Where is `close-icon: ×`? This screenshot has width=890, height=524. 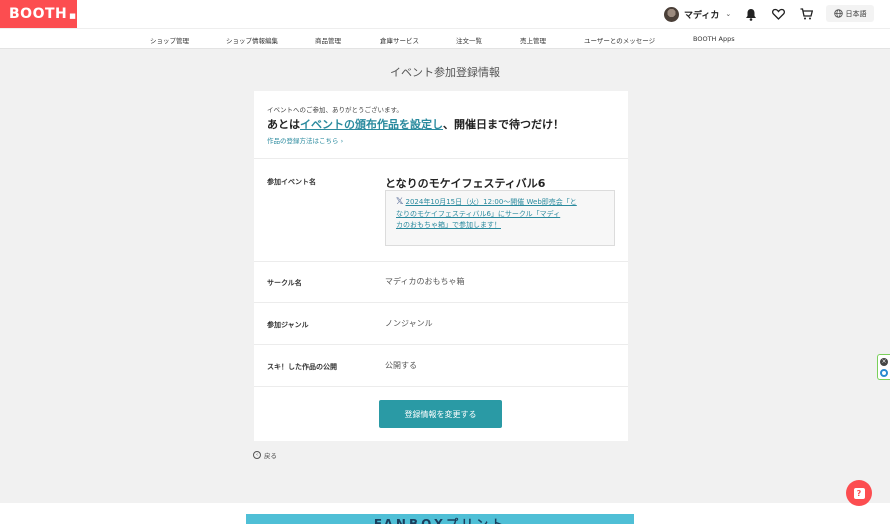 close-icon: × is located at coordinates (884, 362).